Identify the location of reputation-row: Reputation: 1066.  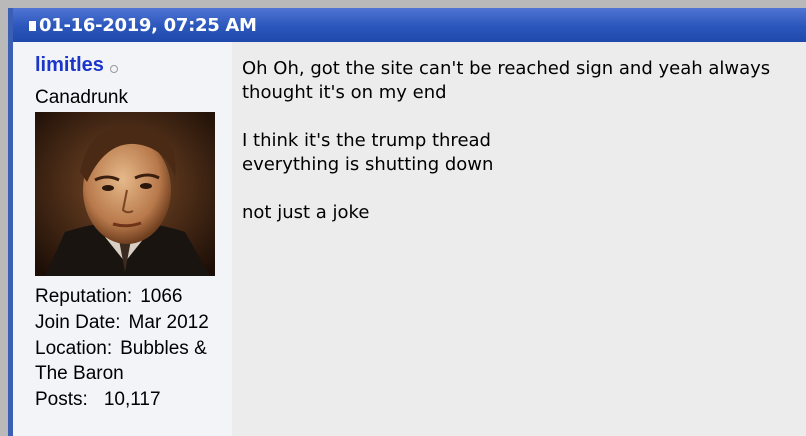
(130, 296).